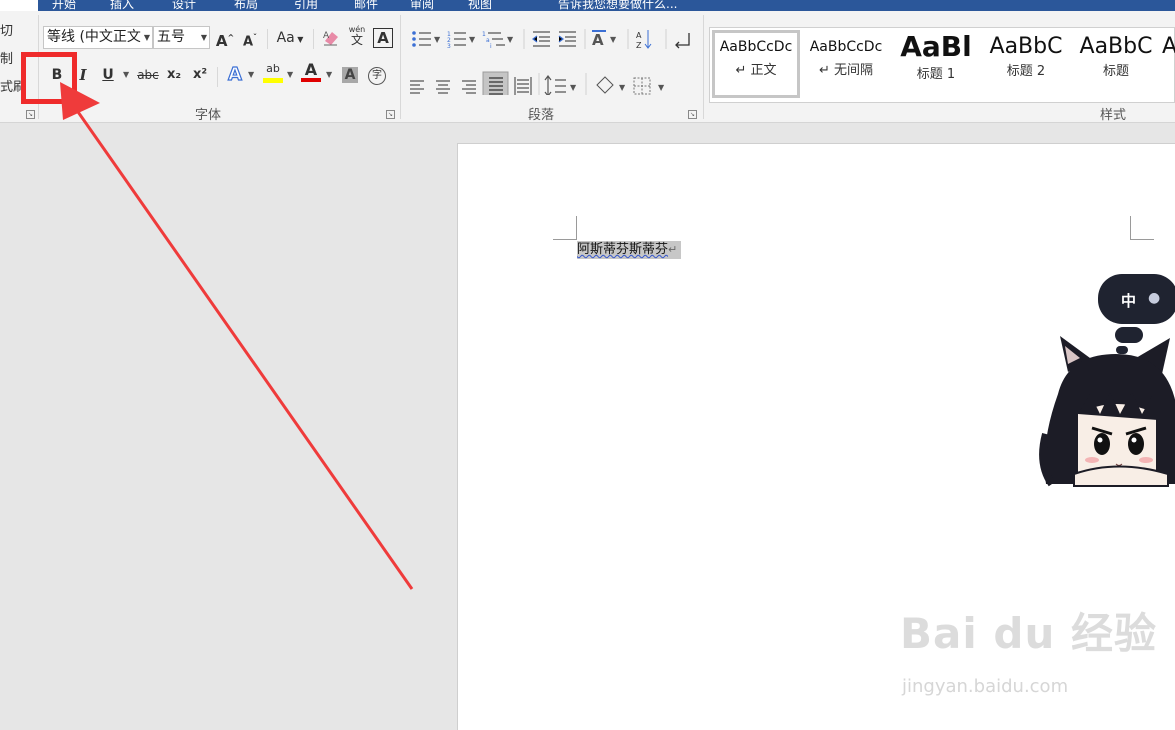 The image size is (1175, 730). What do you see at coordinates (290, 38) in the screenshot?
I see `change-case-button: Aa ▼` at bounding box center [290, 38].